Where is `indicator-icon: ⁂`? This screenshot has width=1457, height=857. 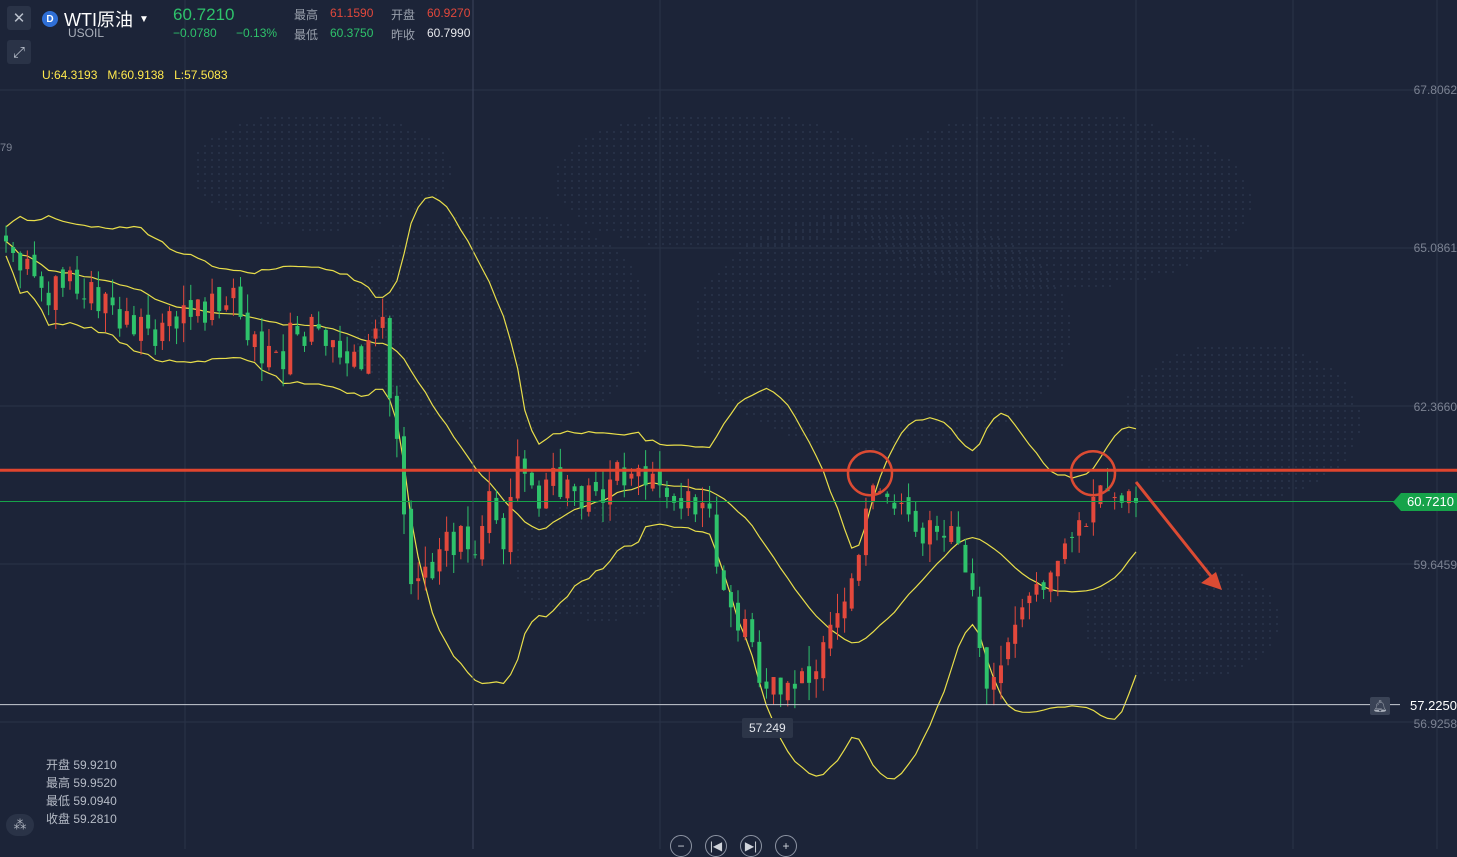
indicator-icon: ⁂ is located at coordinates (20, 825).